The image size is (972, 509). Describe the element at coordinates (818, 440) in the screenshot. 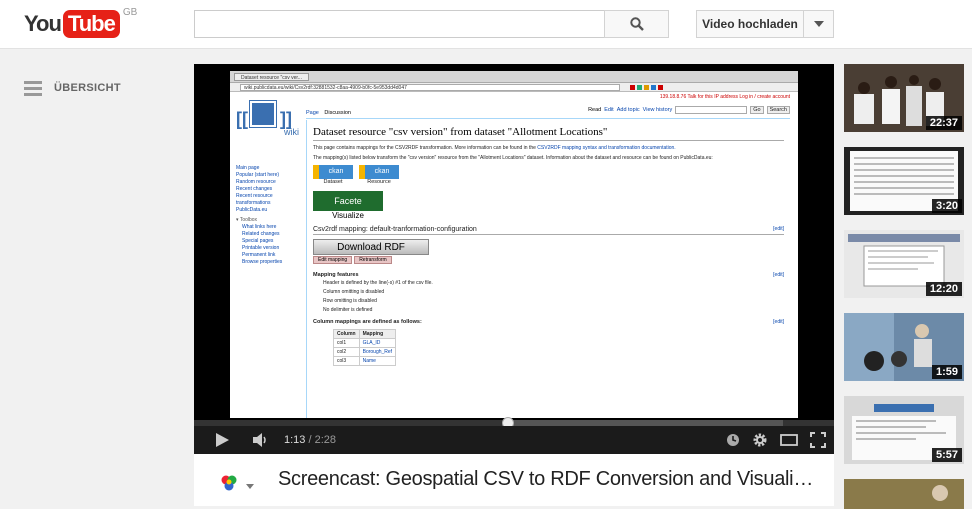

I see `fullscreen-icon` at that location.